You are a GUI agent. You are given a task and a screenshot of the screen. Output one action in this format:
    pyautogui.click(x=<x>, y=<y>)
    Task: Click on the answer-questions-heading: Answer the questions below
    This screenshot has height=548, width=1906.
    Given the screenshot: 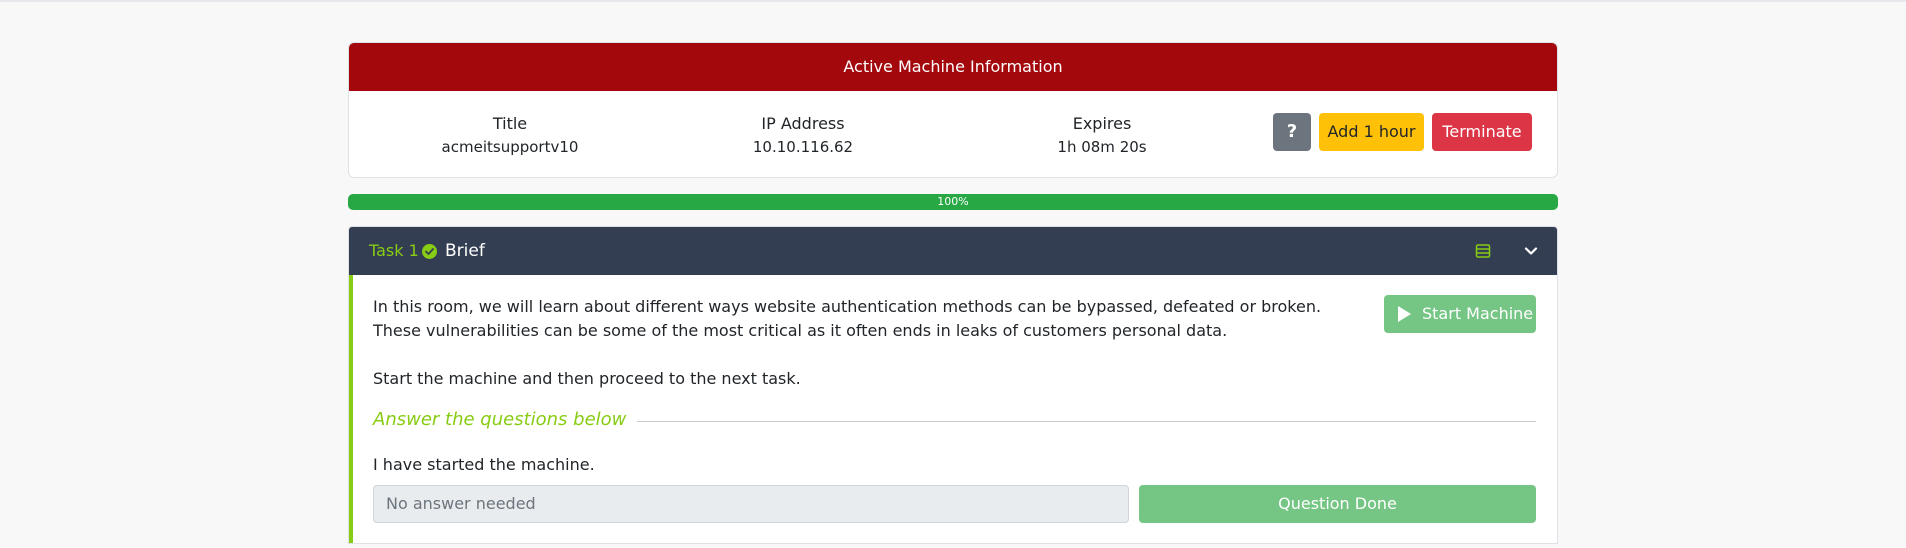 What is the action you would take?
    pyautogui.click(x=500, y=419)
    